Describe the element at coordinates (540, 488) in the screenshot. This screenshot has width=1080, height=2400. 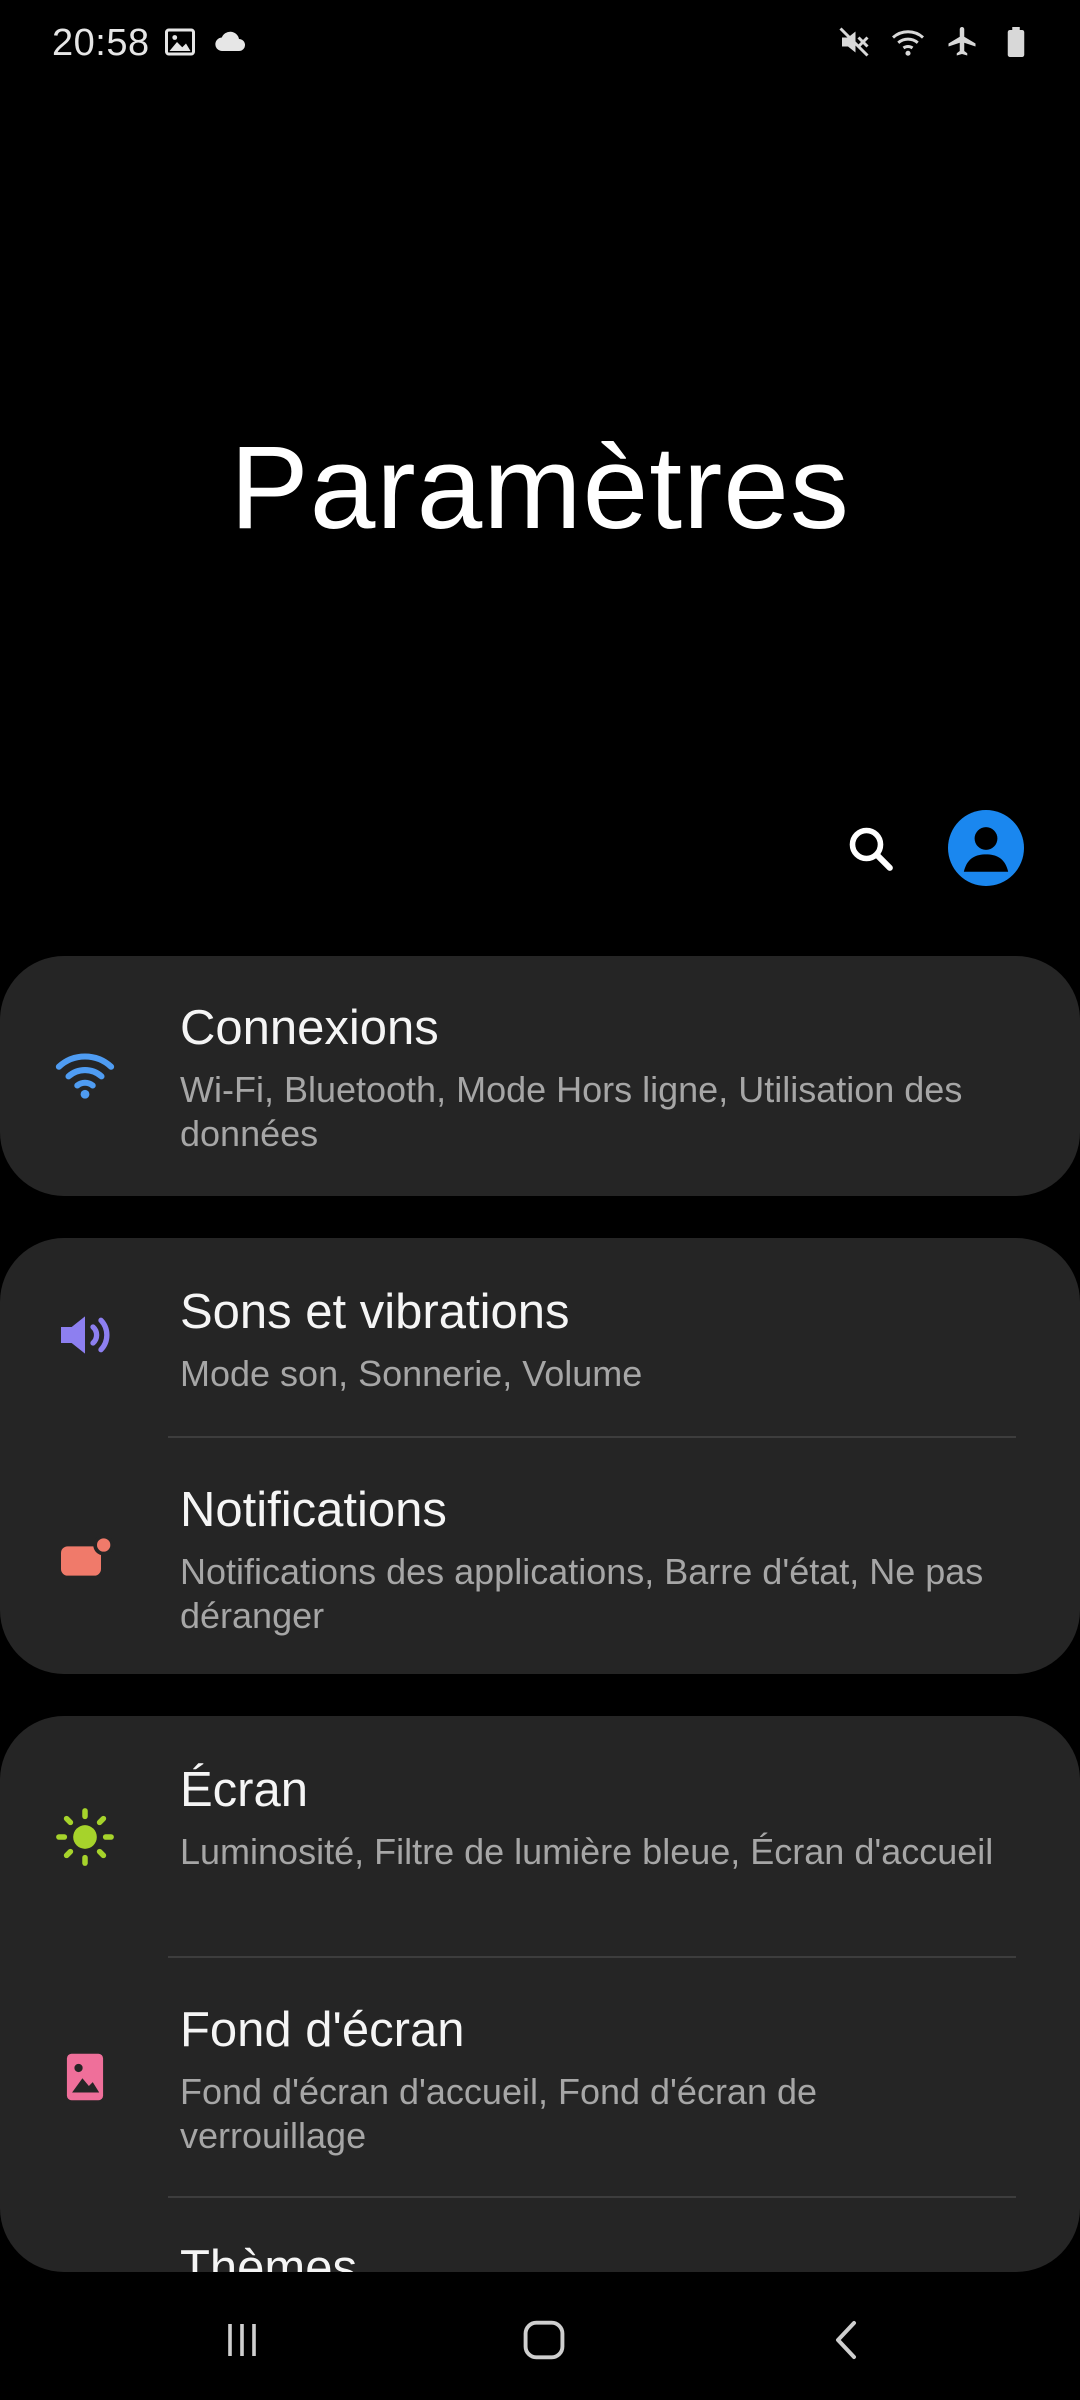
I see `page-title: Paramètres` at that location.